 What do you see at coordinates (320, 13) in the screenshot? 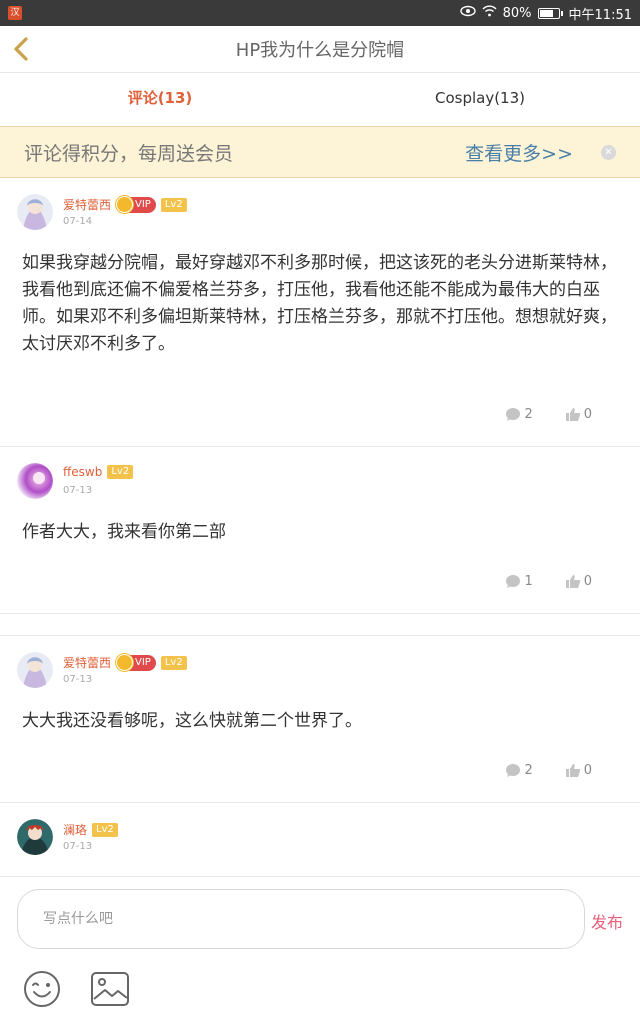
I see `status-bar: 汉 80% 中午11:51` at bounding box center [320, 13].